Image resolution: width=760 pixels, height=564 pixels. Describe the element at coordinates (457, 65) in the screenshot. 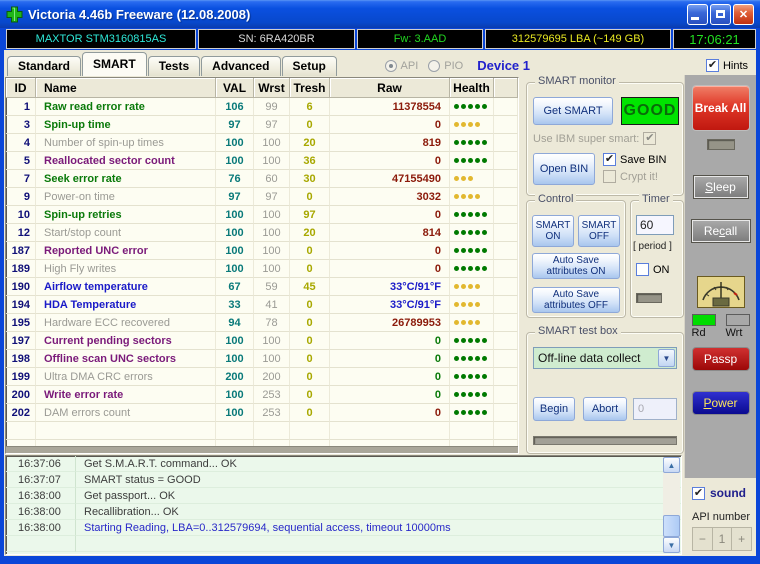

I see `port-mode-group: API PIO Device 1` at that location.